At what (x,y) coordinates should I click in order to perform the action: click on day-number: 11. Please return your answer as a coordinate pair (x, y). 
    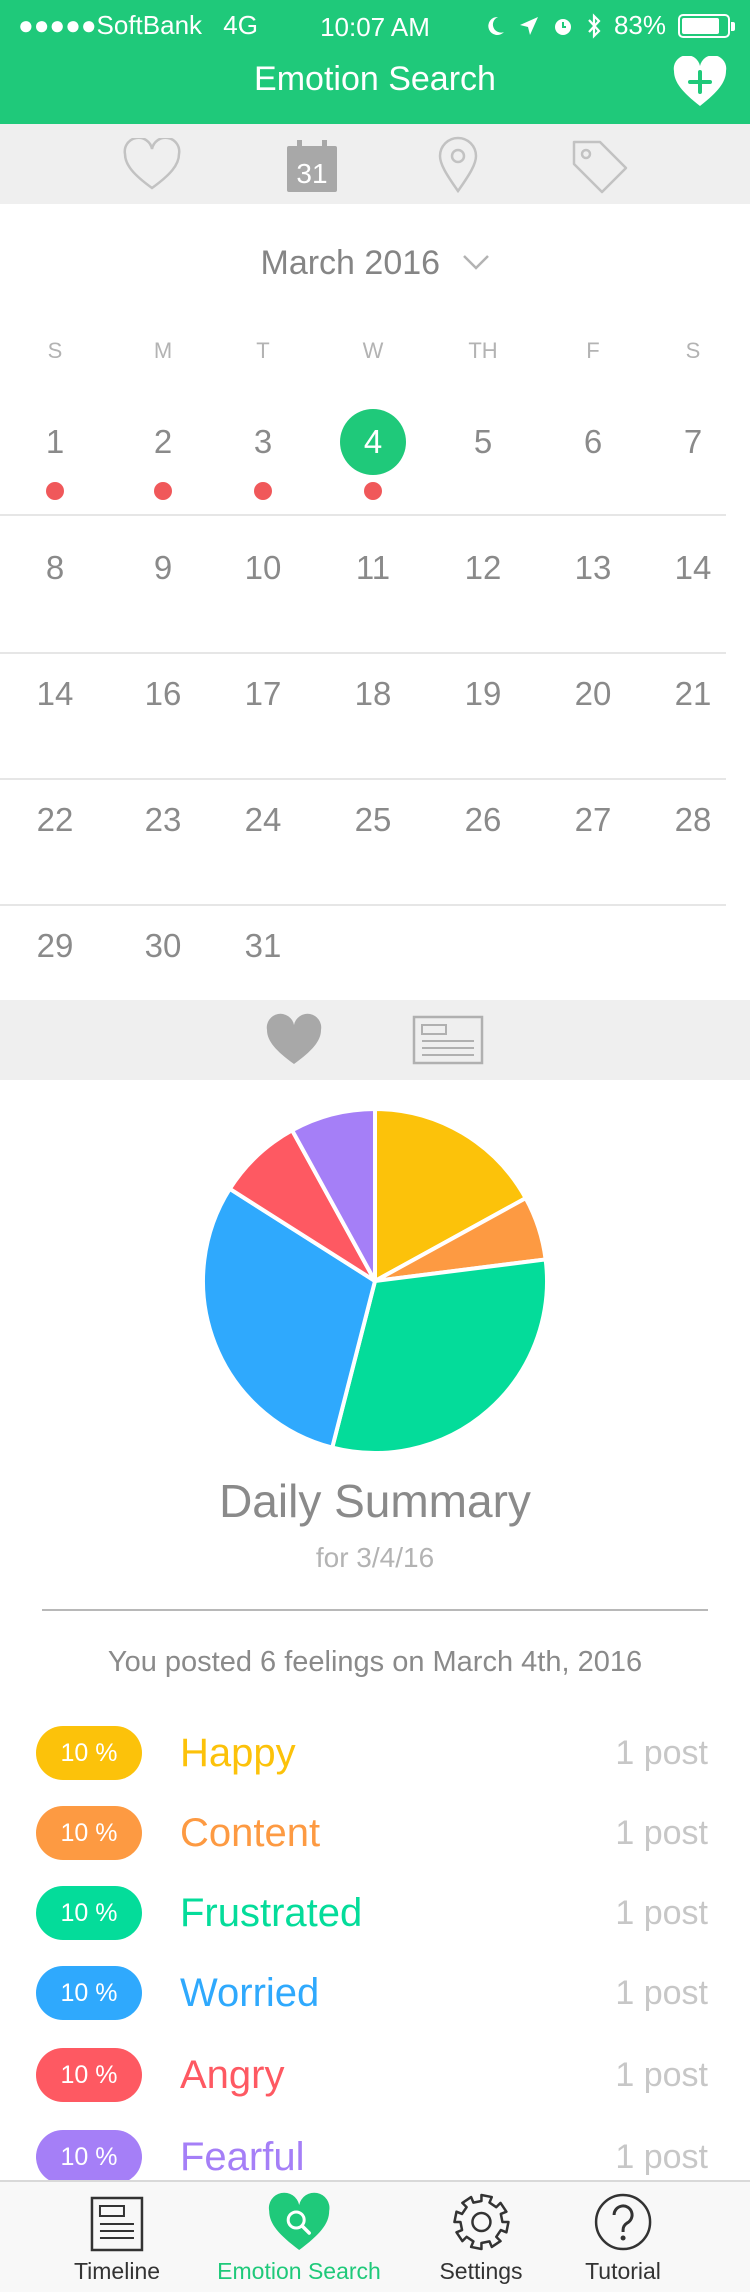
    Looking at the image, I should click on (373, 567).